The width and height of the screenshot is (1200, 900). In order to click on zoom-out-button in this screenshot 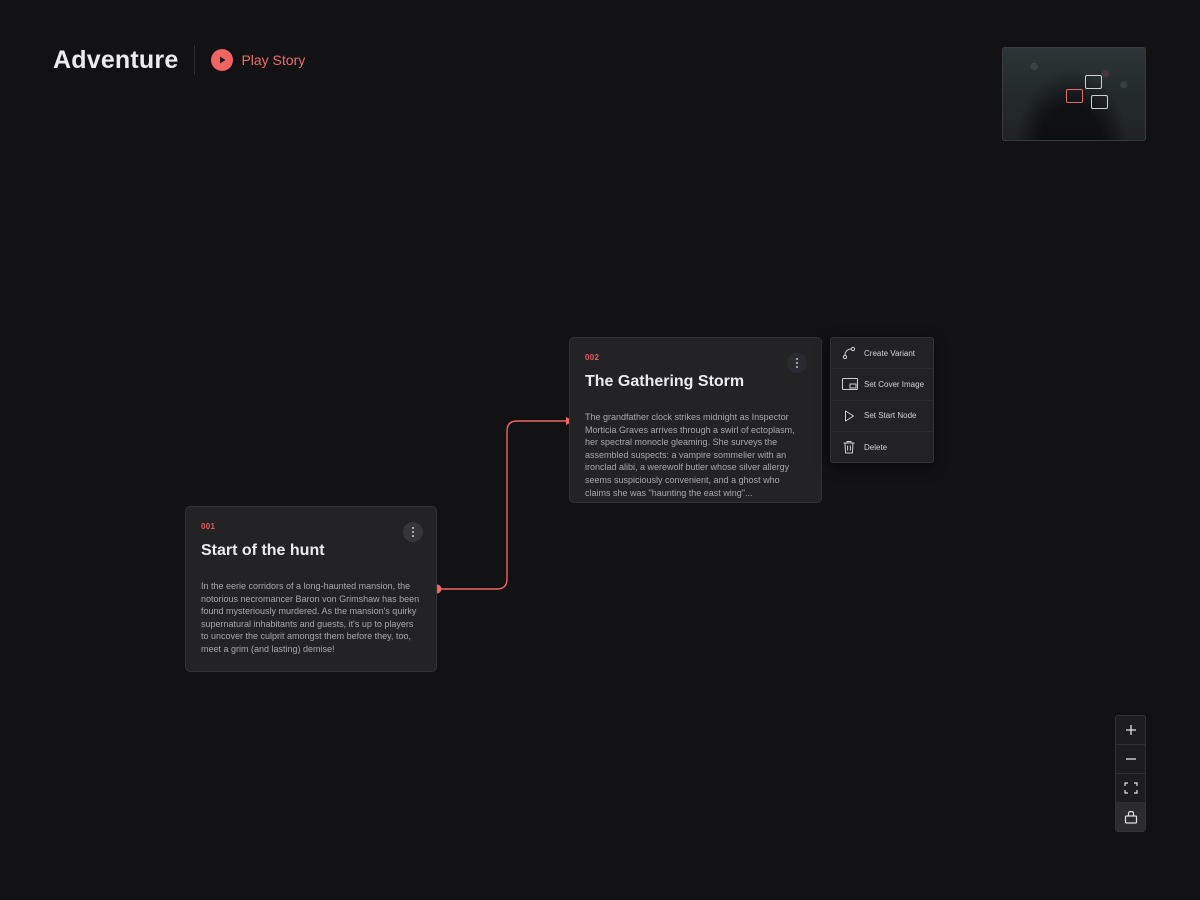, I will do `click(1130, 759)`.